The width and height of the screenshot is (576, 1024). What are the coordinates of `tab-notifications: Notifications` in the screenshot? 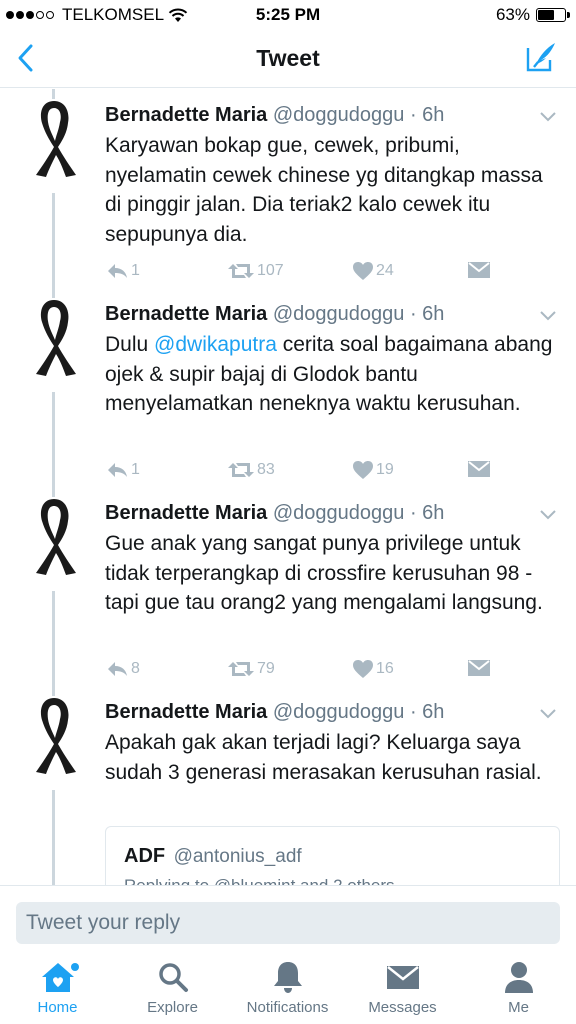 It's located at (287, 990).